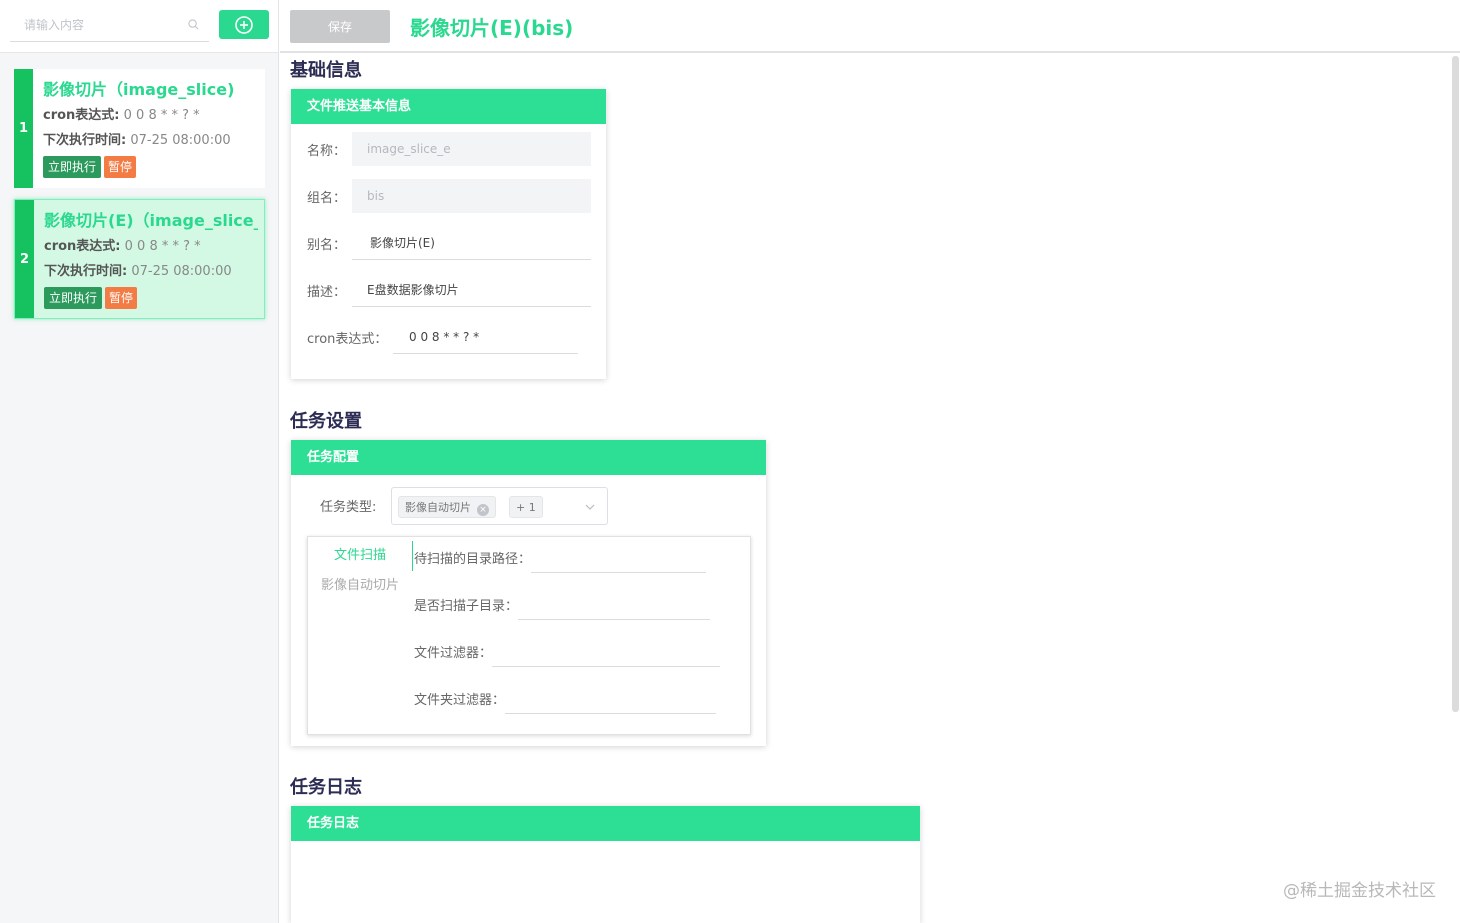 The image size is (1460, 923). I want to click on section-title-basic: 基础信息, so click(326, 70).